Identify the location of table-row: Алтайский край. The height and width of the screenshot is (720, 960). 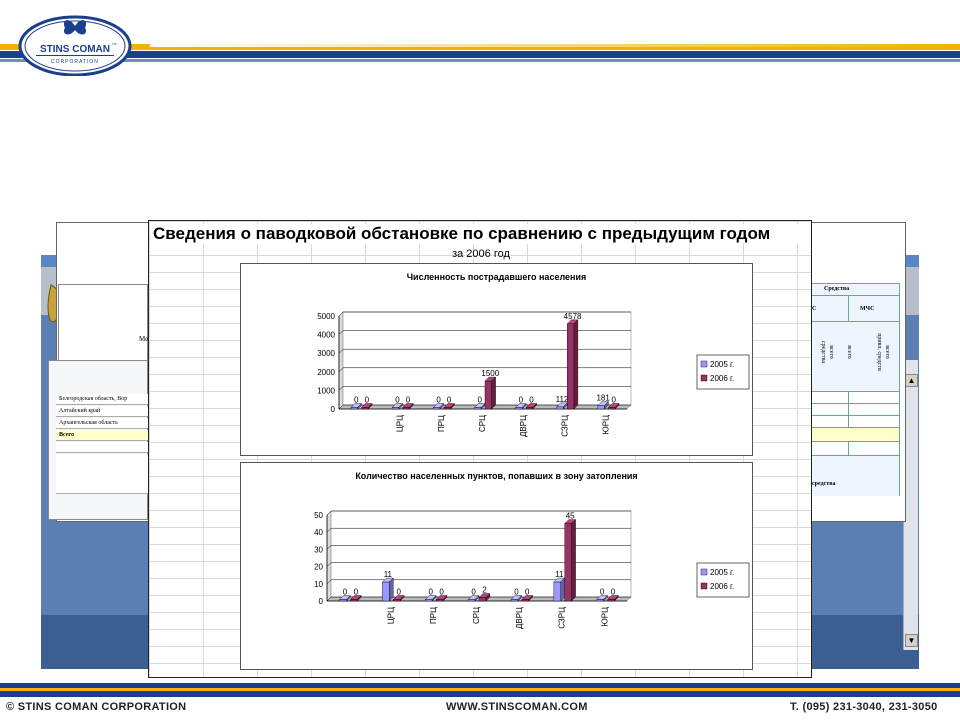
(102, 411).